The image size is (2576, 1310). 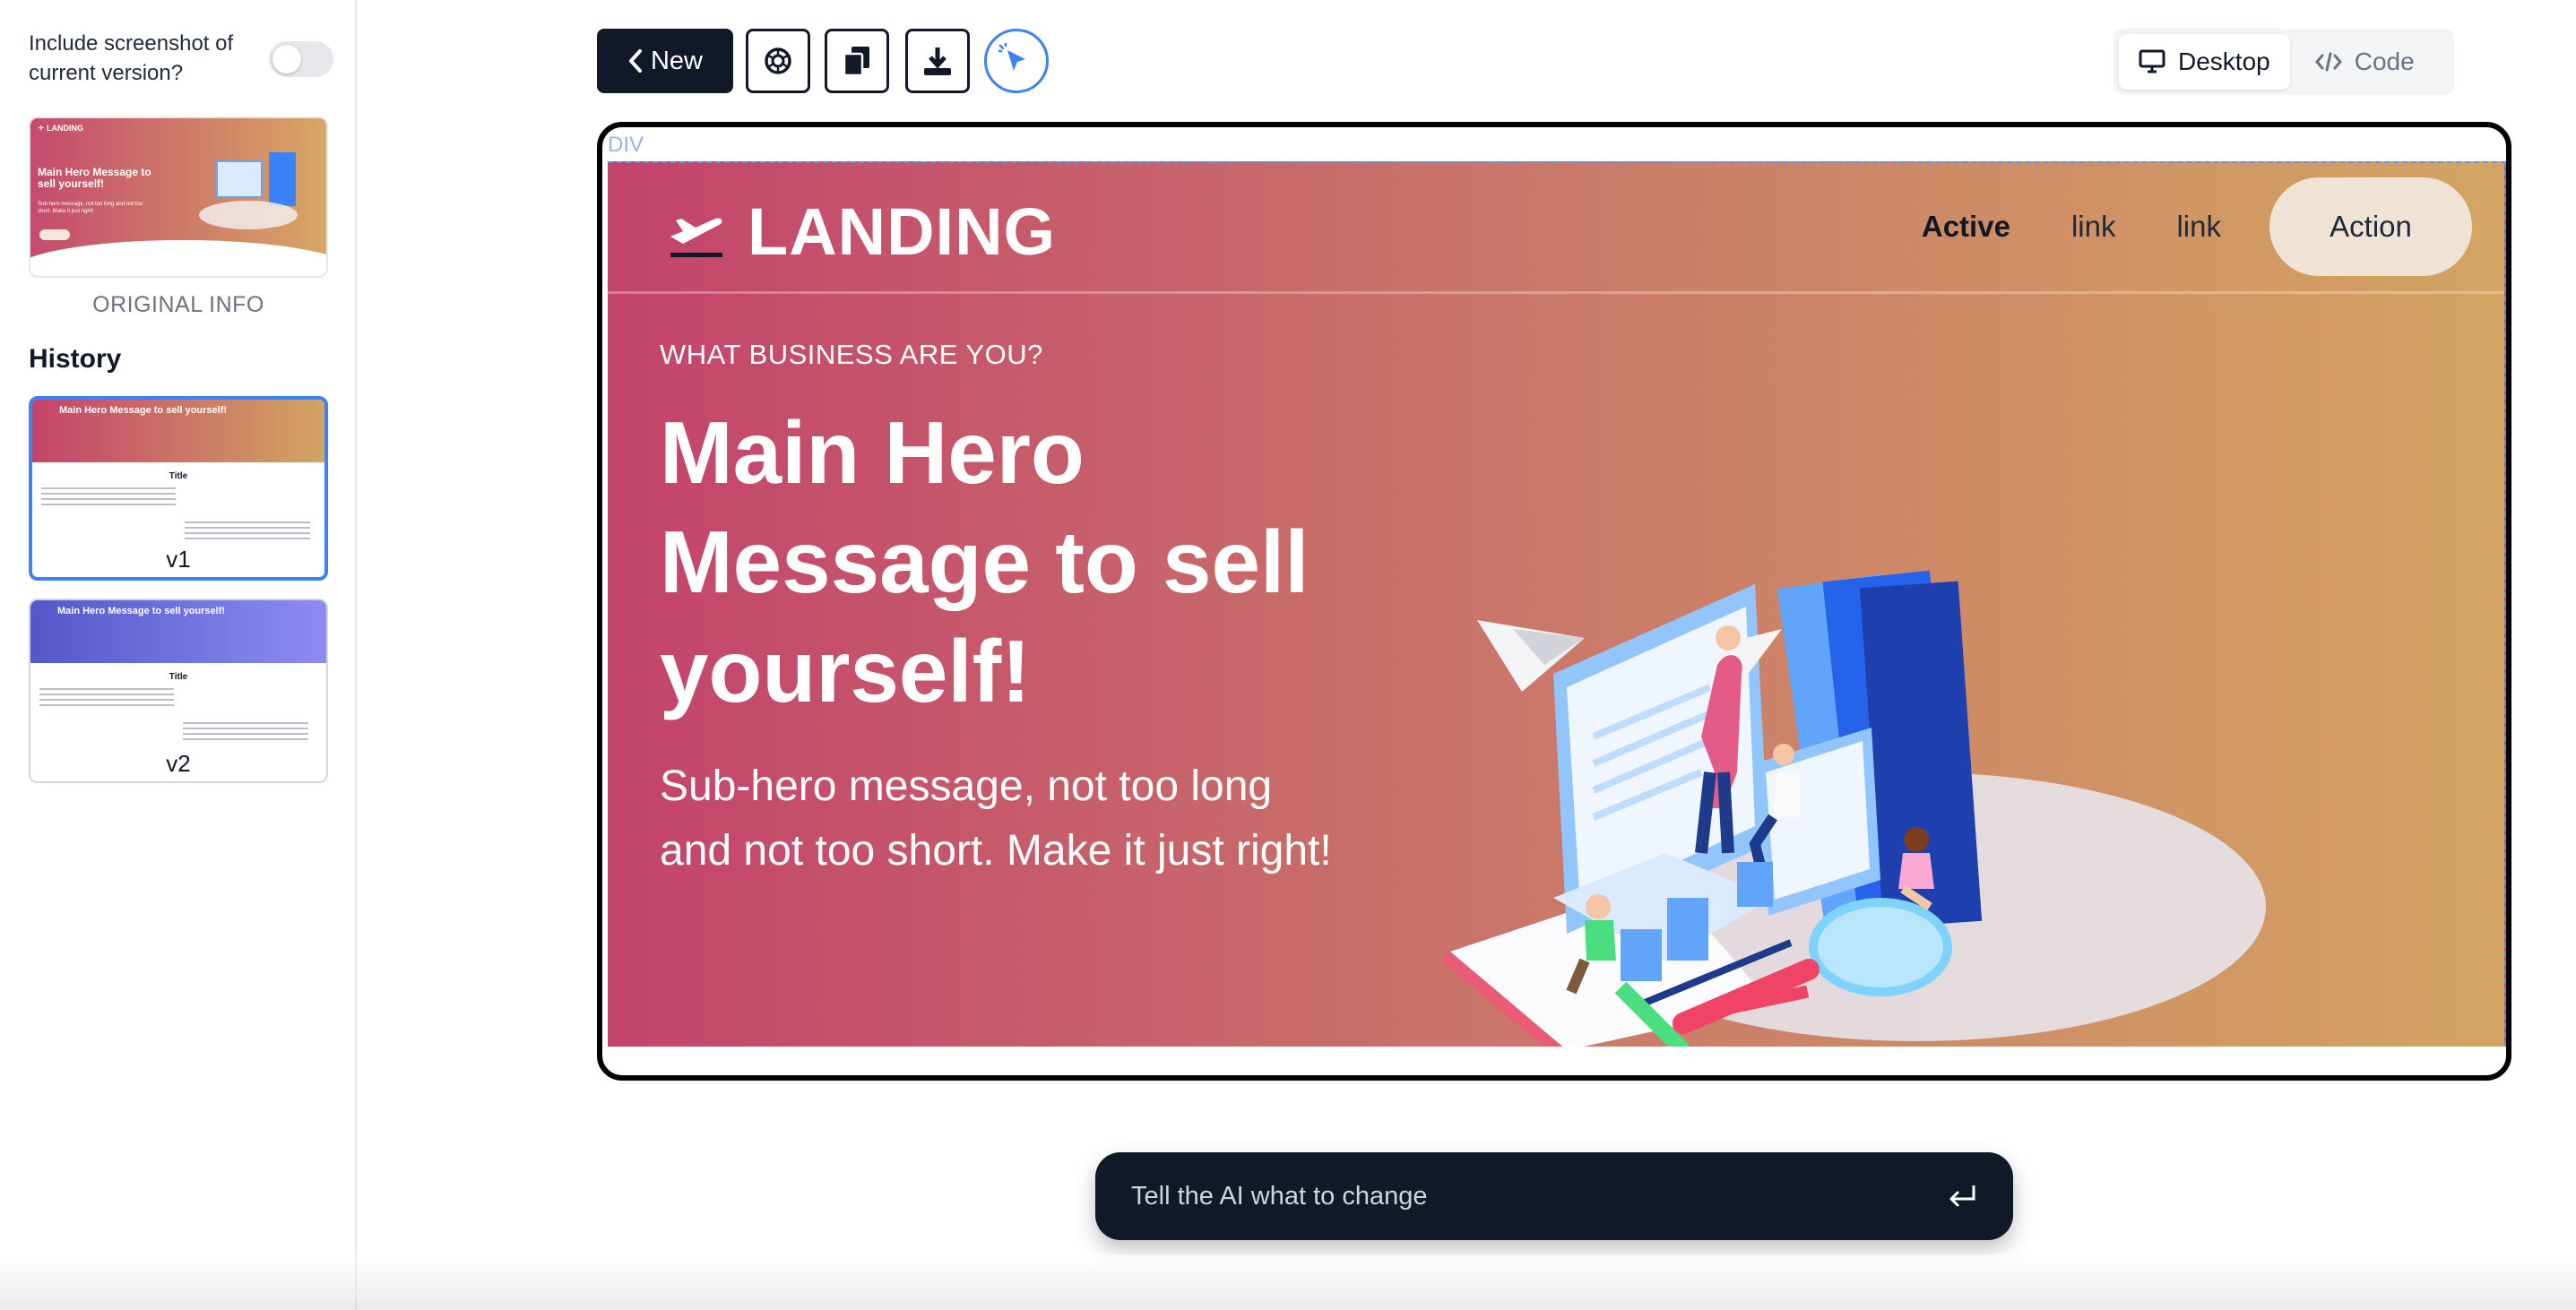 What do you see at coordinates (61, 128) in the screenshot?
I see `thumbnail-logo: ✈ LANDING` at bounding box center [61, 128].